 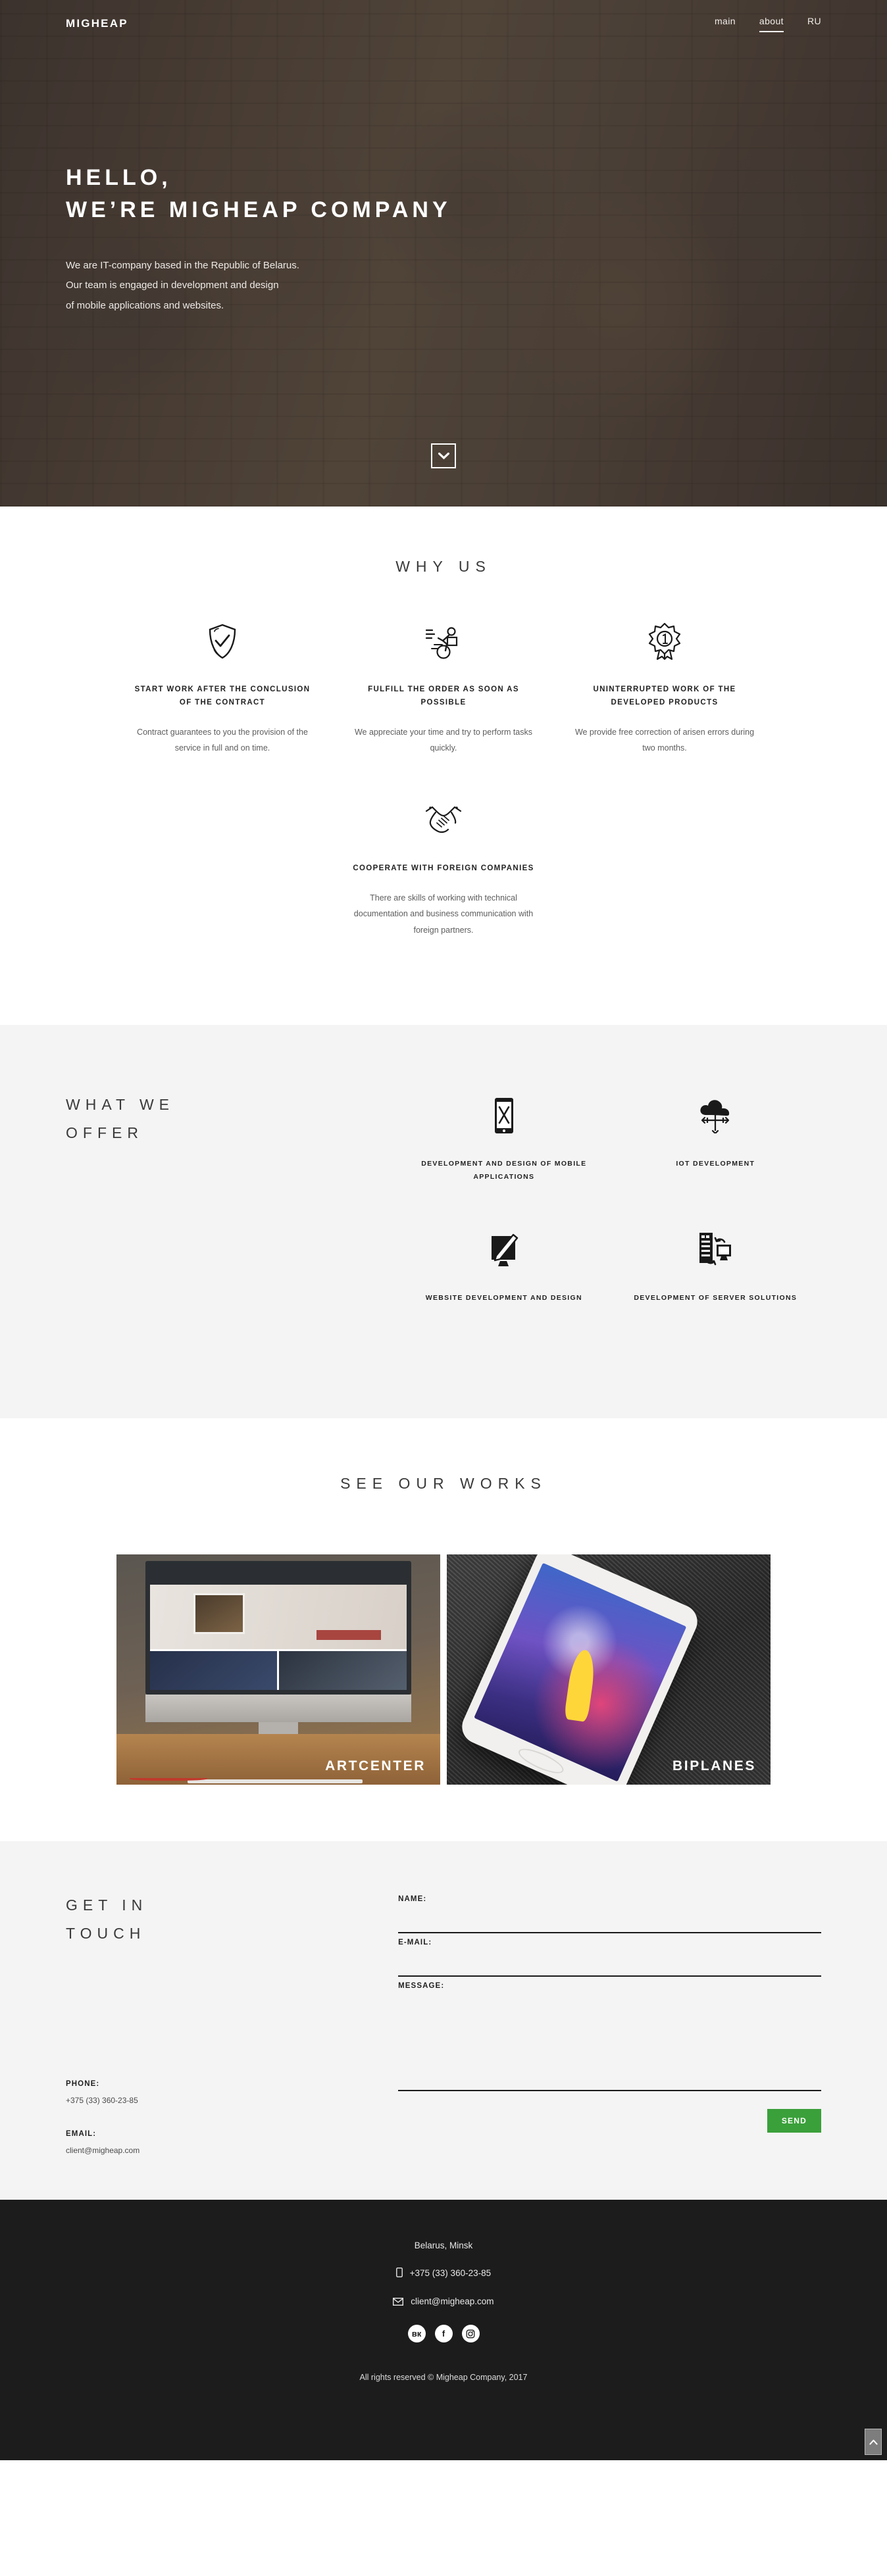 I want to click on contact-email-value: client@migheap.com, so click(x=232, y=2150).